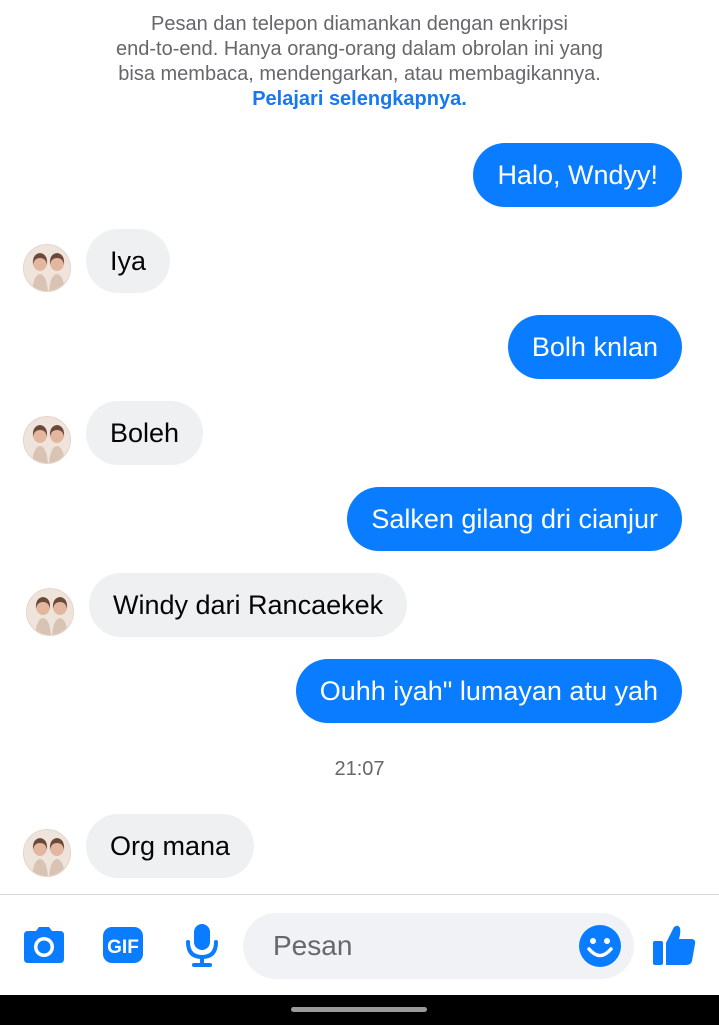 This screenshot has width=719, height=1025. Describe the element at coordinates (145, 433) in the screenshot. I see `message-bubble-incoming: Boleh` at that location.